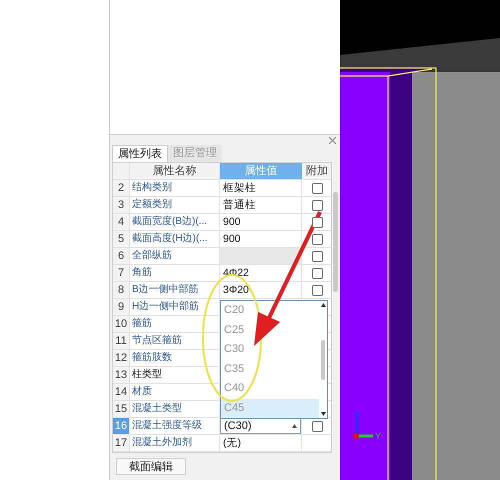 The width and height of the screenshot is (500, 480). I want to click on property-name: 节点区箍筋, so click(157, 341).